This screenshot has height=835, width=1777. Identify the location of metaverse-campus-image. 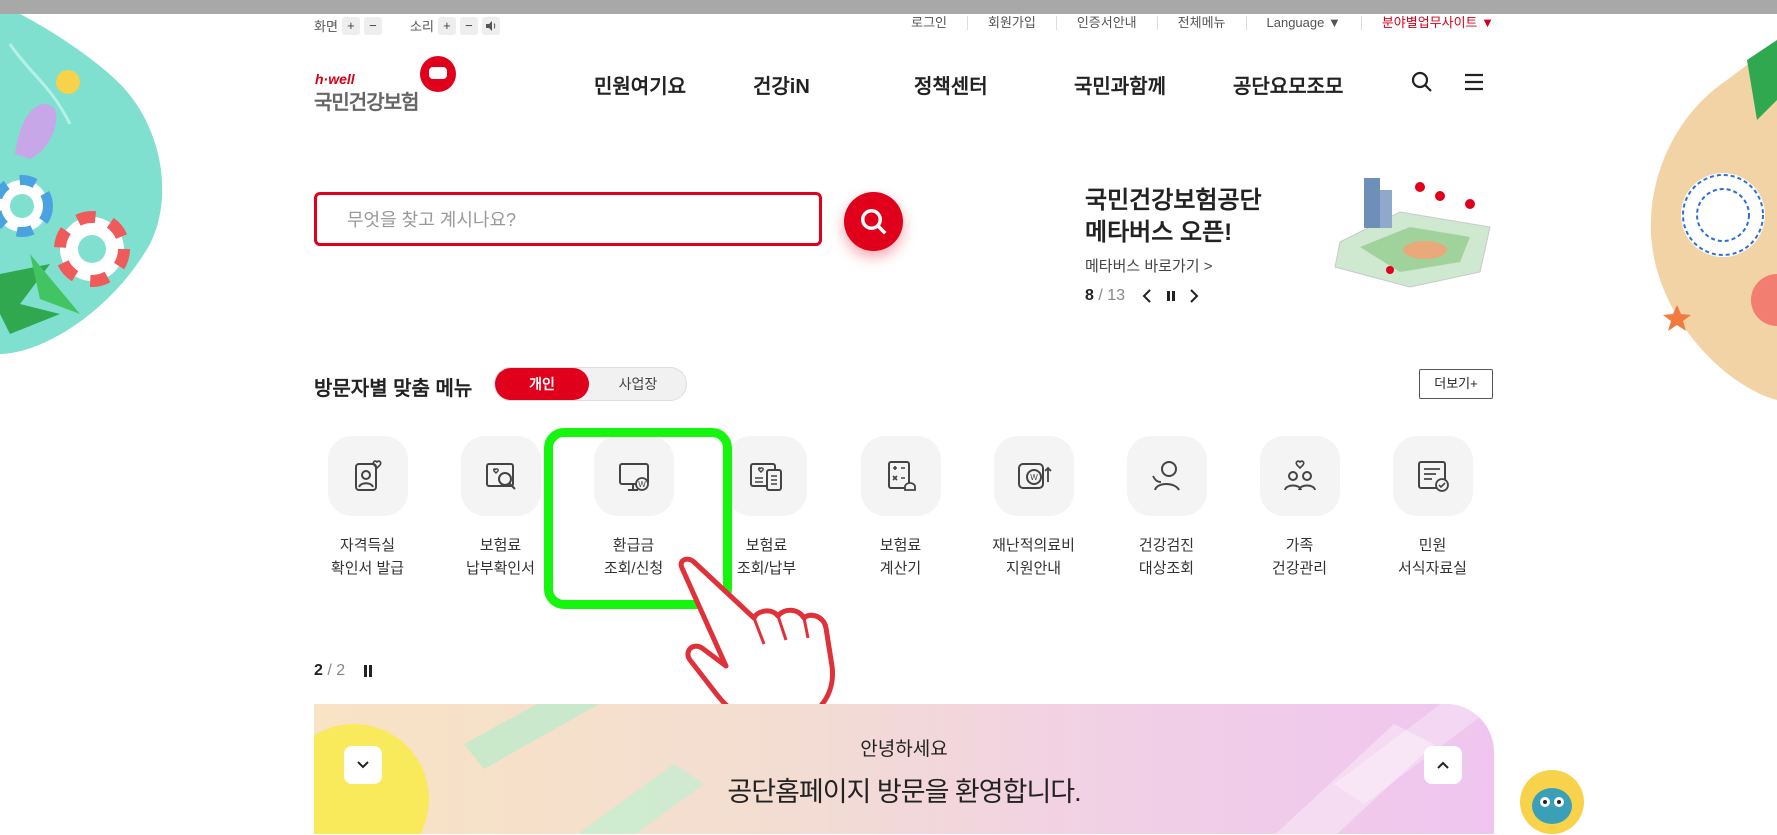
(1412, 231).